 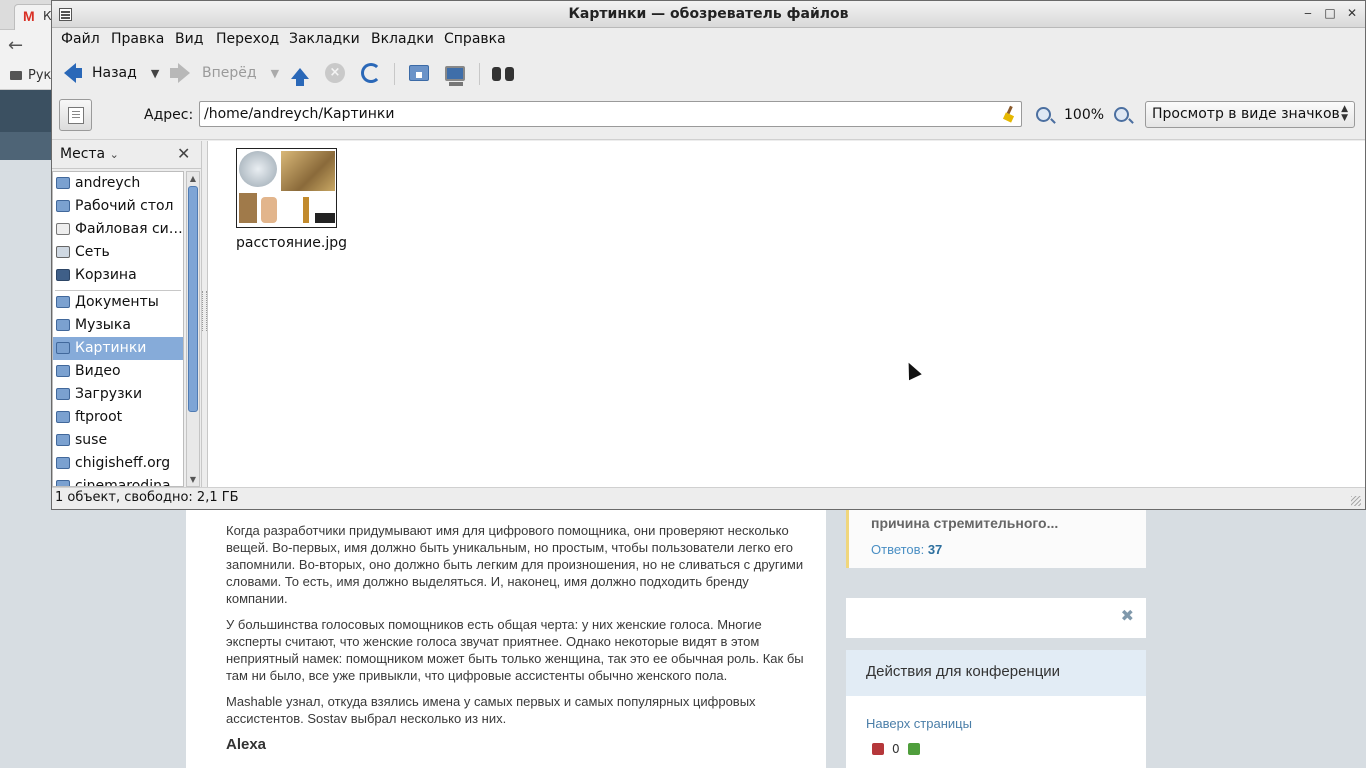 What do you see at coordinates (63, 229) in the screenshot?
I see `filesystem-icon` at bounding box center [63, 229].